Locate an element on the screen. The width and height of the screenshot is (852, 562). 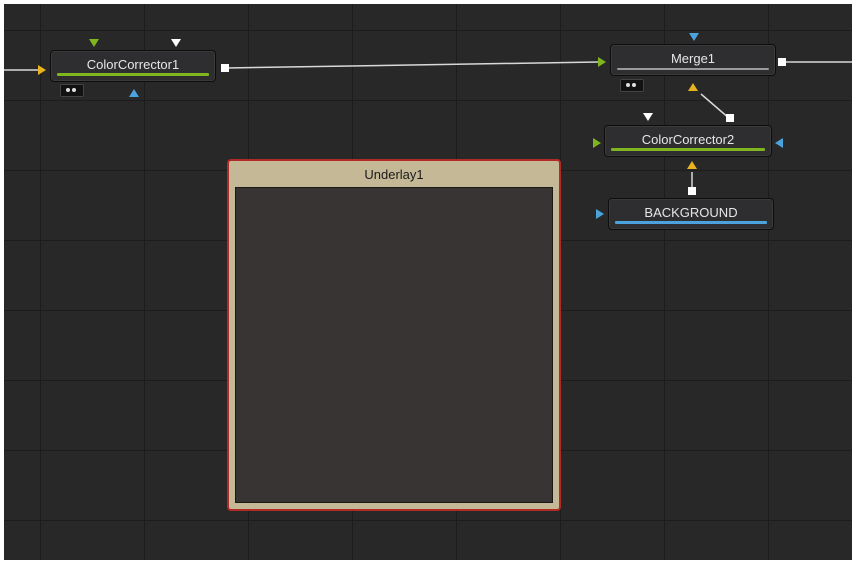
merge1-label: Merge1 is located at coordinates (693, 58).